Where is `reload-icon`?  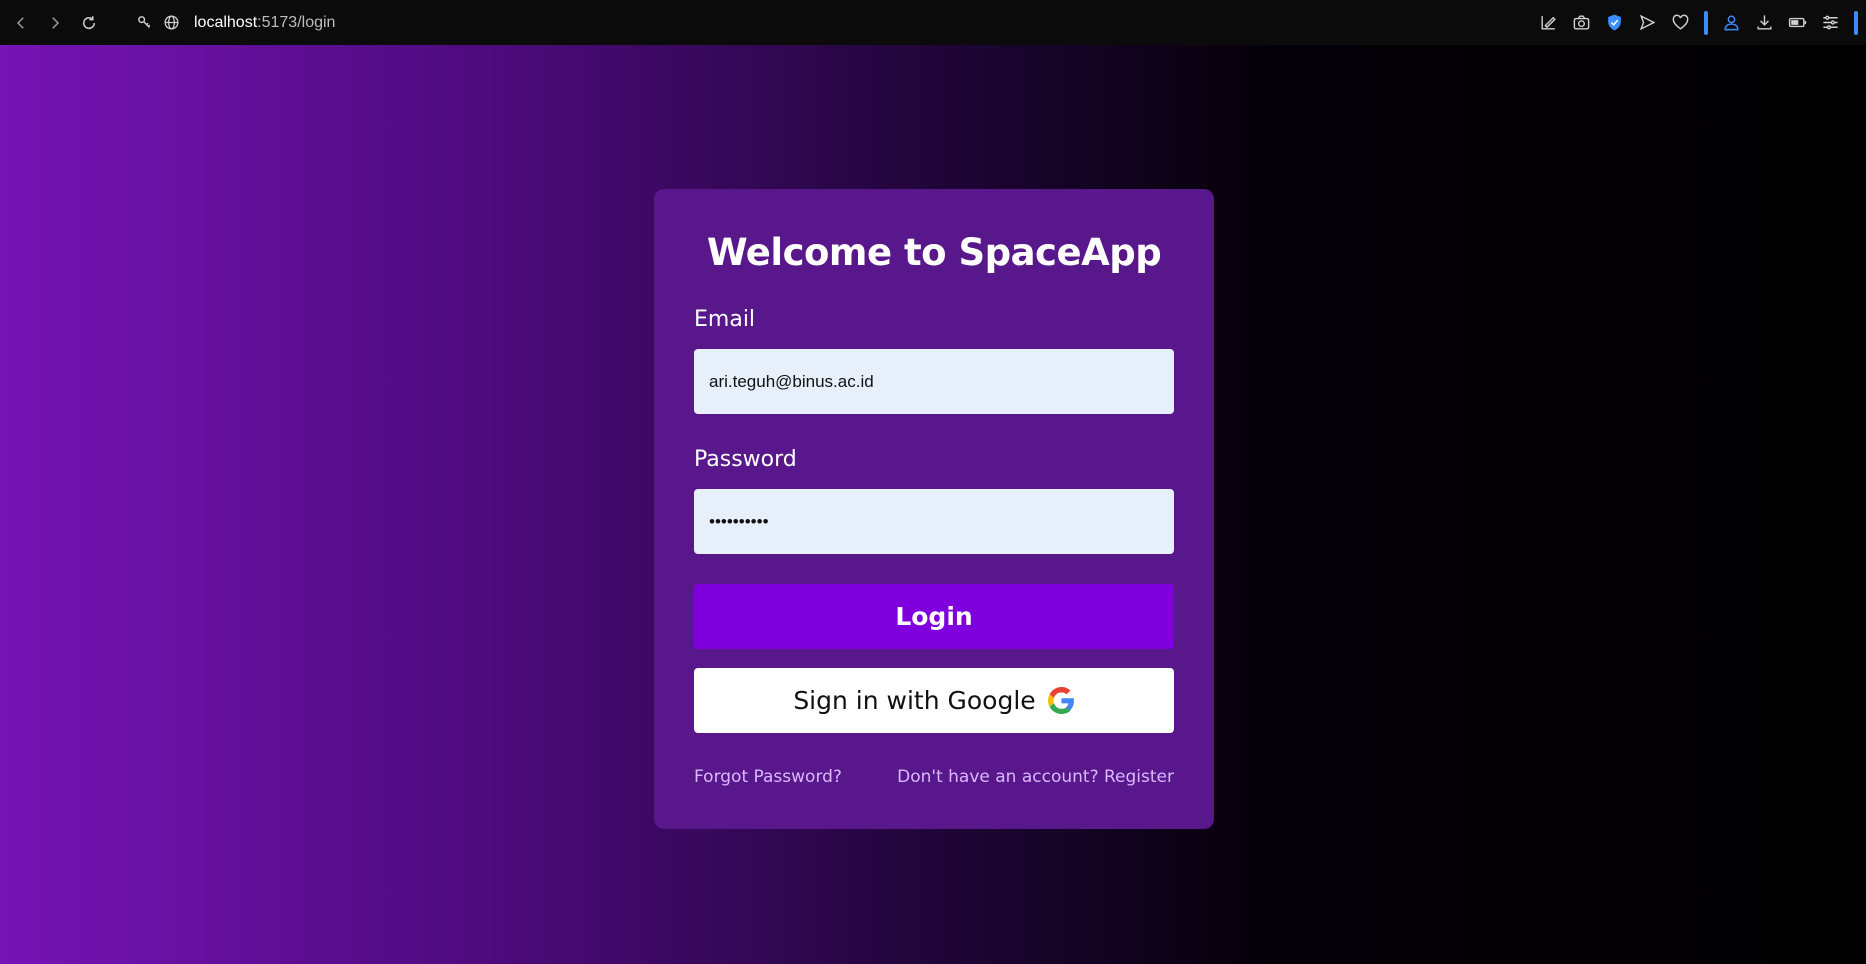
reload-icon is located at coordinates (89, 22).